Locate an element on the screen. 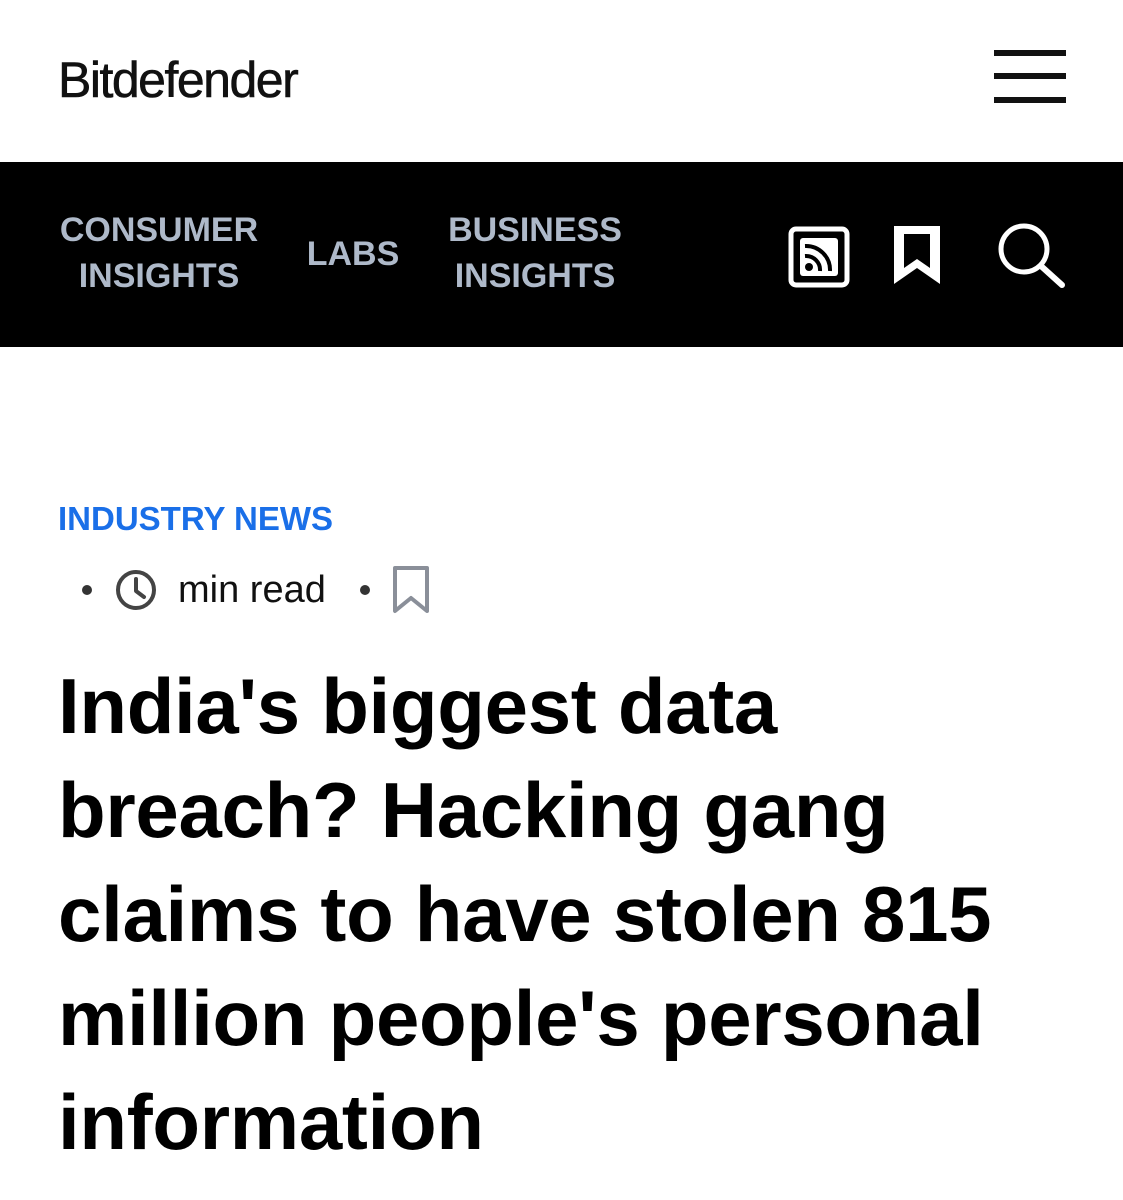 The image size is (1123, 1200). article-category-link: INDUSTRY NEWS is located at coordinates (195, 519).